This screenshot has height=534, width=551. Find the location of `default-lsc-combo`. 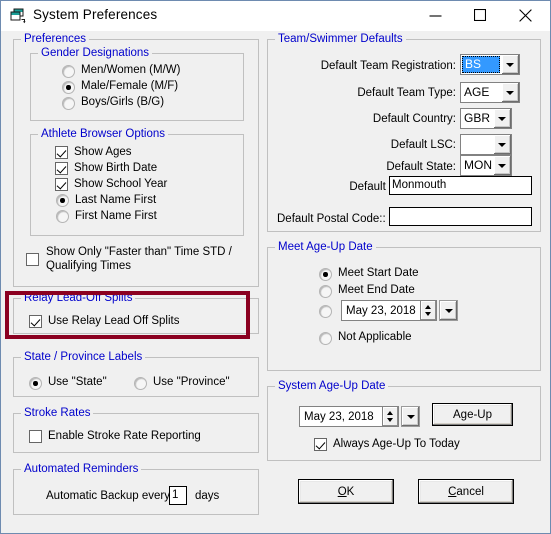

default-lsc-combo is located at coordinates (486, 144).